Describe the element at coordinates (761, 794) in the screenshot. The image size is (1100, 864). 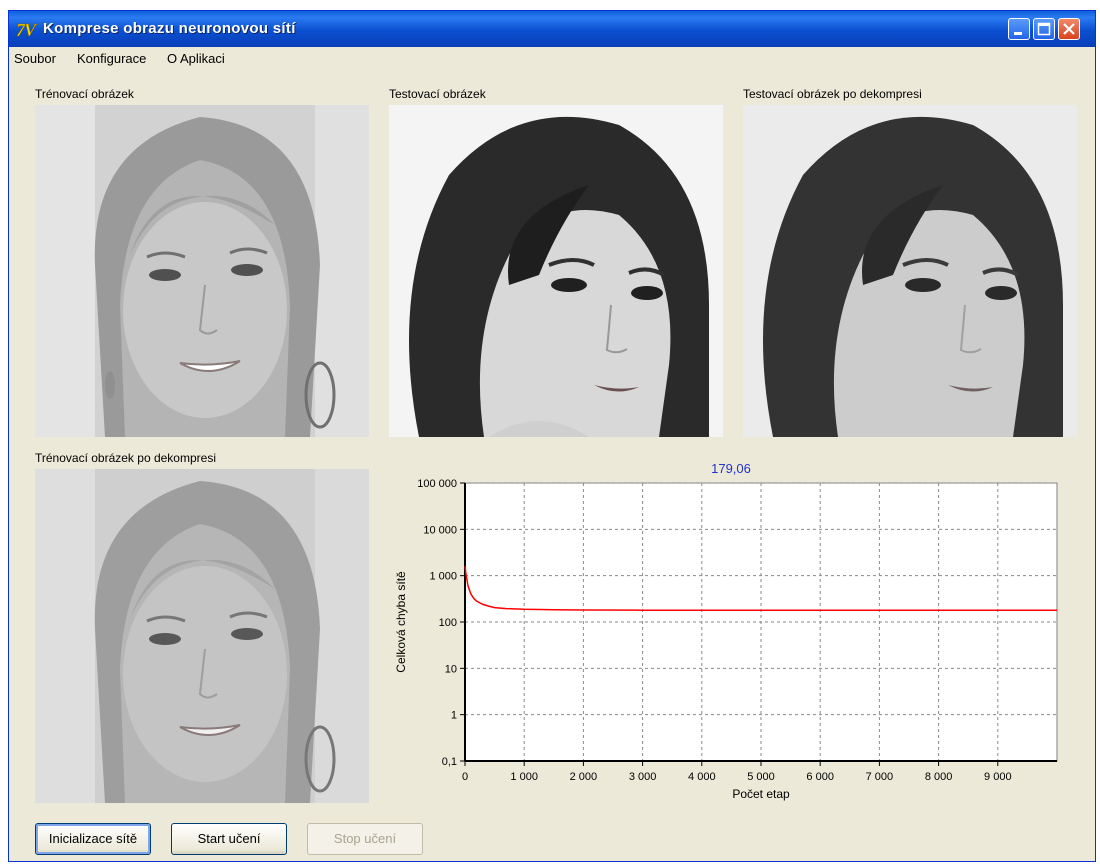
I see `x-axis-label: Počet etap` at that location.